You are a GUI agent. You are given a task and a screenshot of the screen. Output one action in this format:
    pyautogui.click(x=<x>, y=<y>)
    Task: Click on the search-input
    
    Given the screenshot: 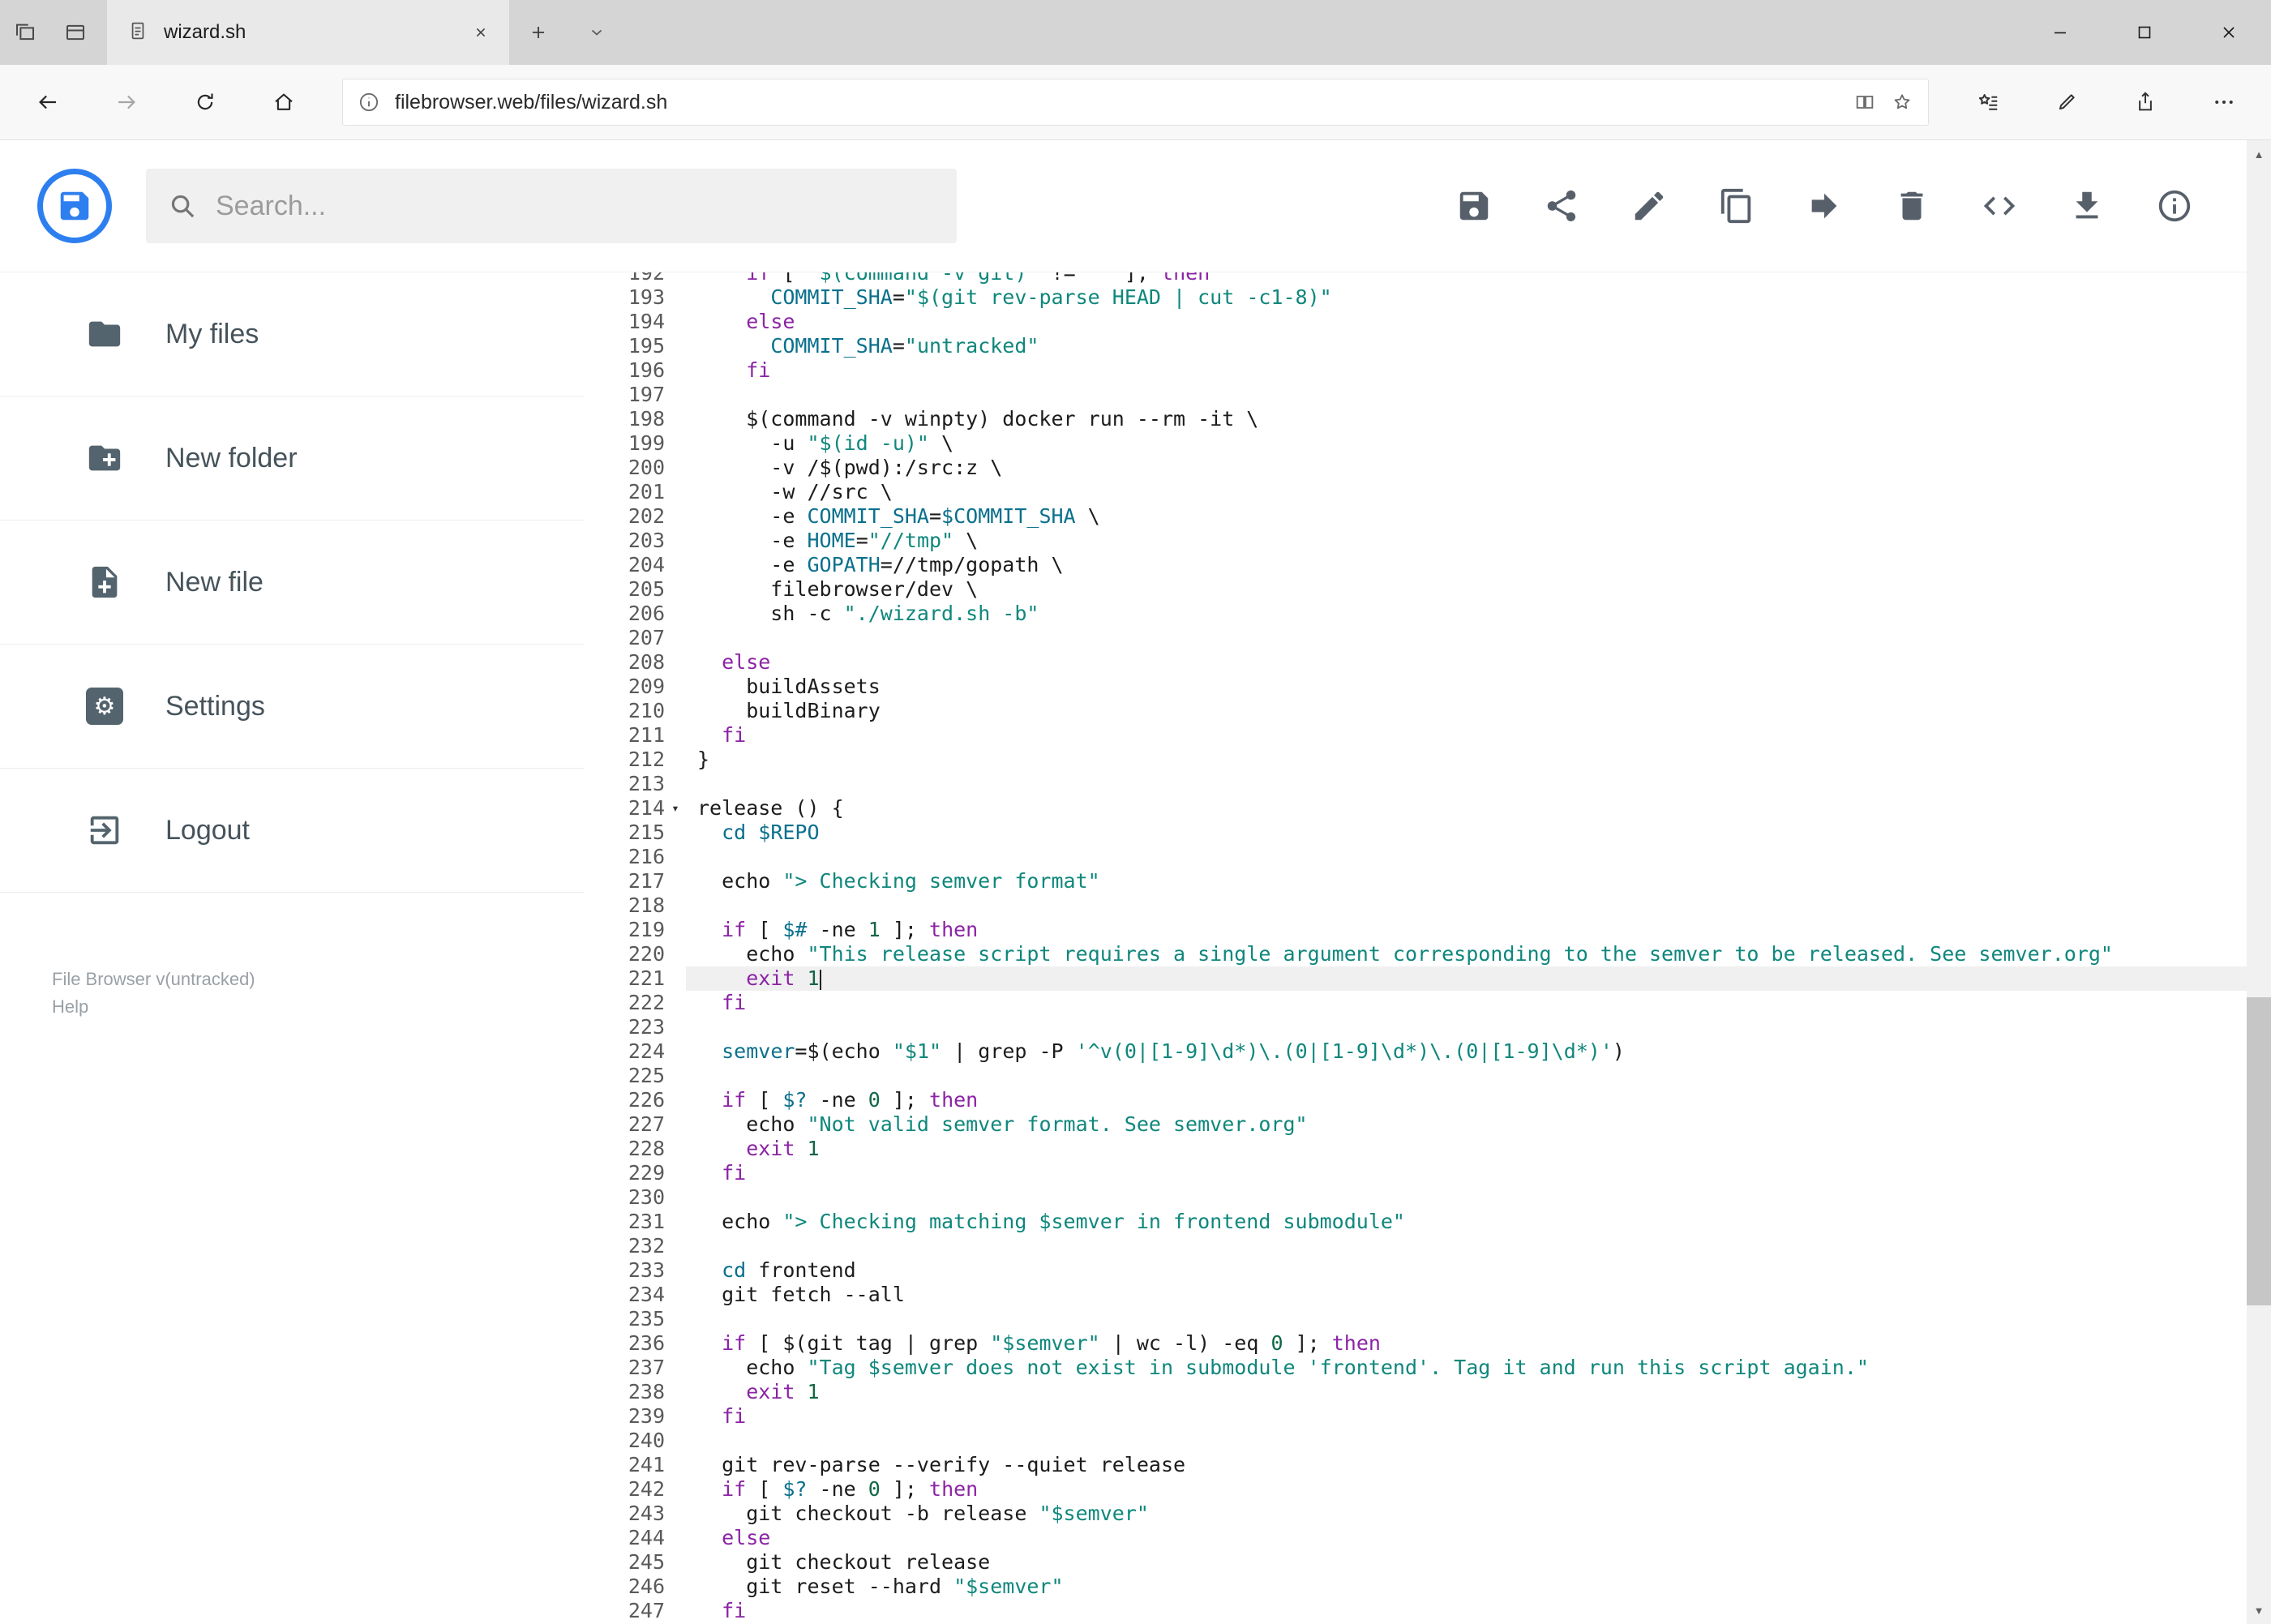 What is the action you would take?
    pyautogui.click(x=576, y=206)
    